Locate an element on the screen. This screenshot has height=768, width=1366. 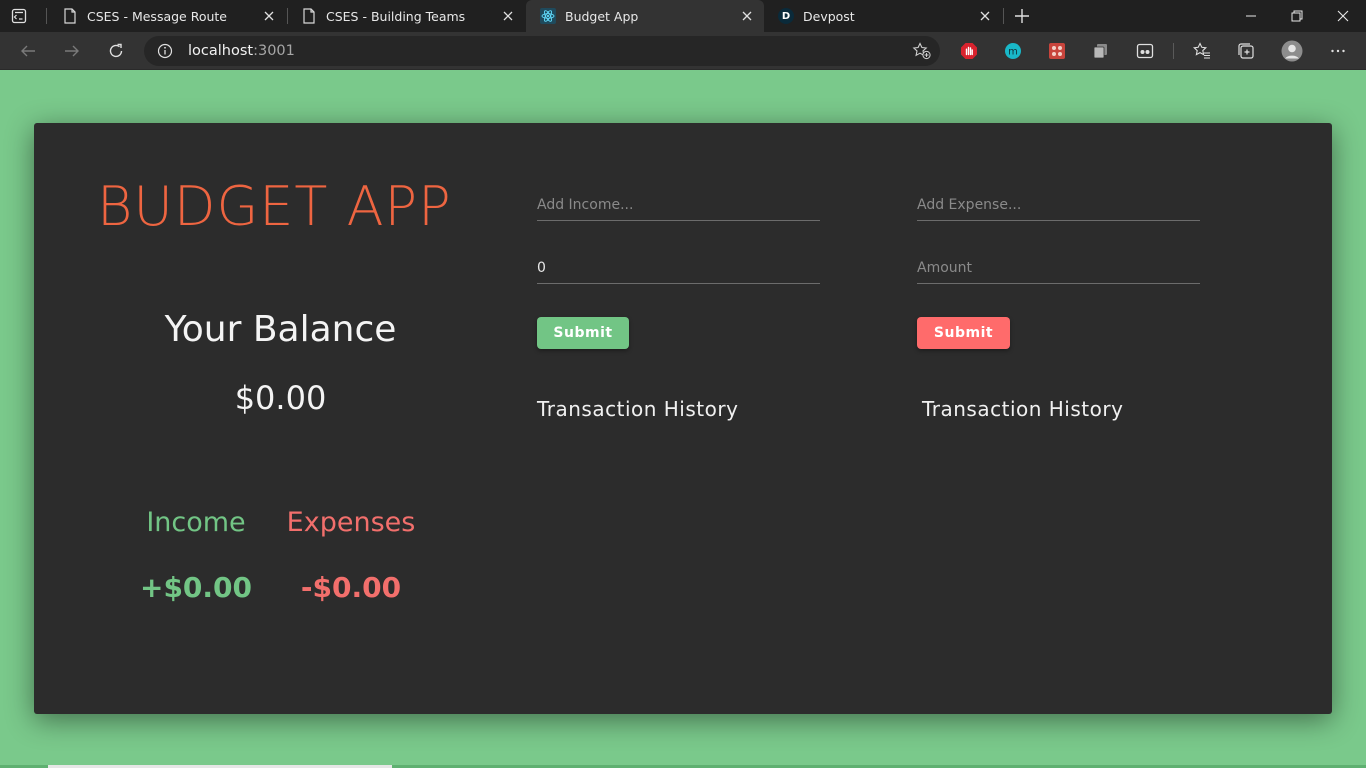
tab-cses-building-teams: CSES - Building Teams is located at coordinates (406, 16).